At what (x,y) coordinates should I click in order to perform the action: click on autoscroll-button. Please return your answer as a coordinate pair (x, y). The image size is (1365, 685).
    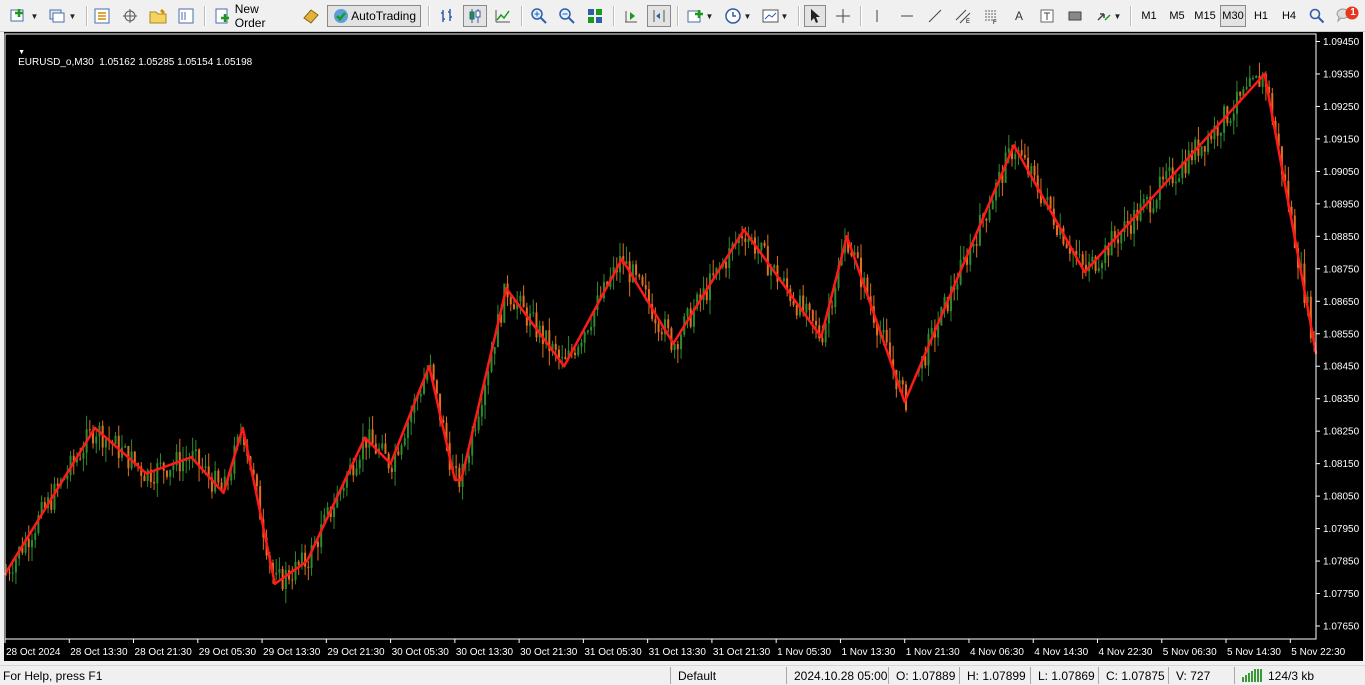
    Looking at the image, I should click on (659, 16).